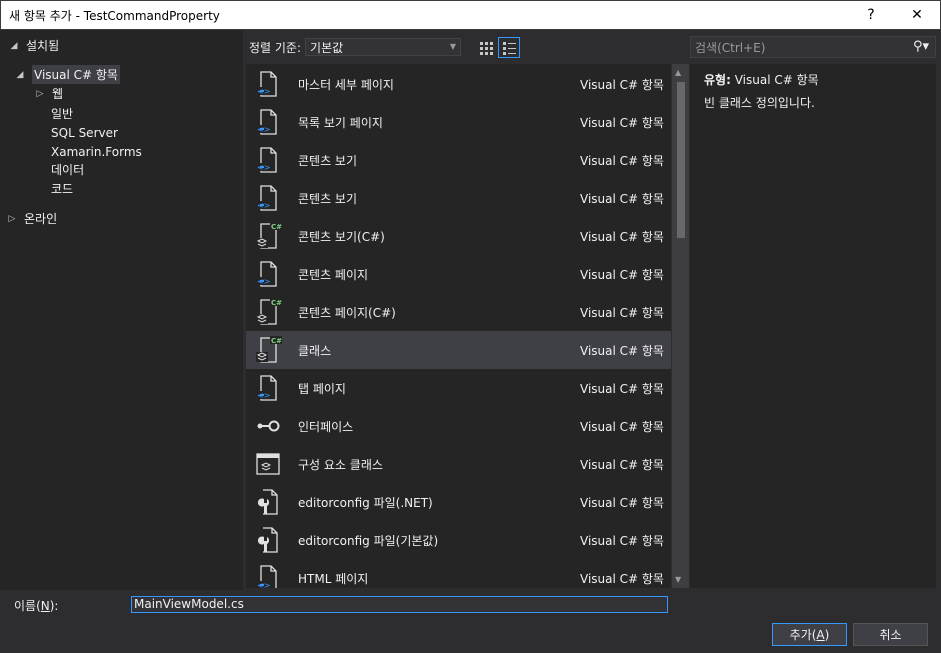 The width and height of the screenshot is (941, 653). What do you see at coordinates (458, 502) in the screenshot?
I see `template-item: editorconfig 파일(.NET) Visual C# 항목` at bounding box center [458, 502].